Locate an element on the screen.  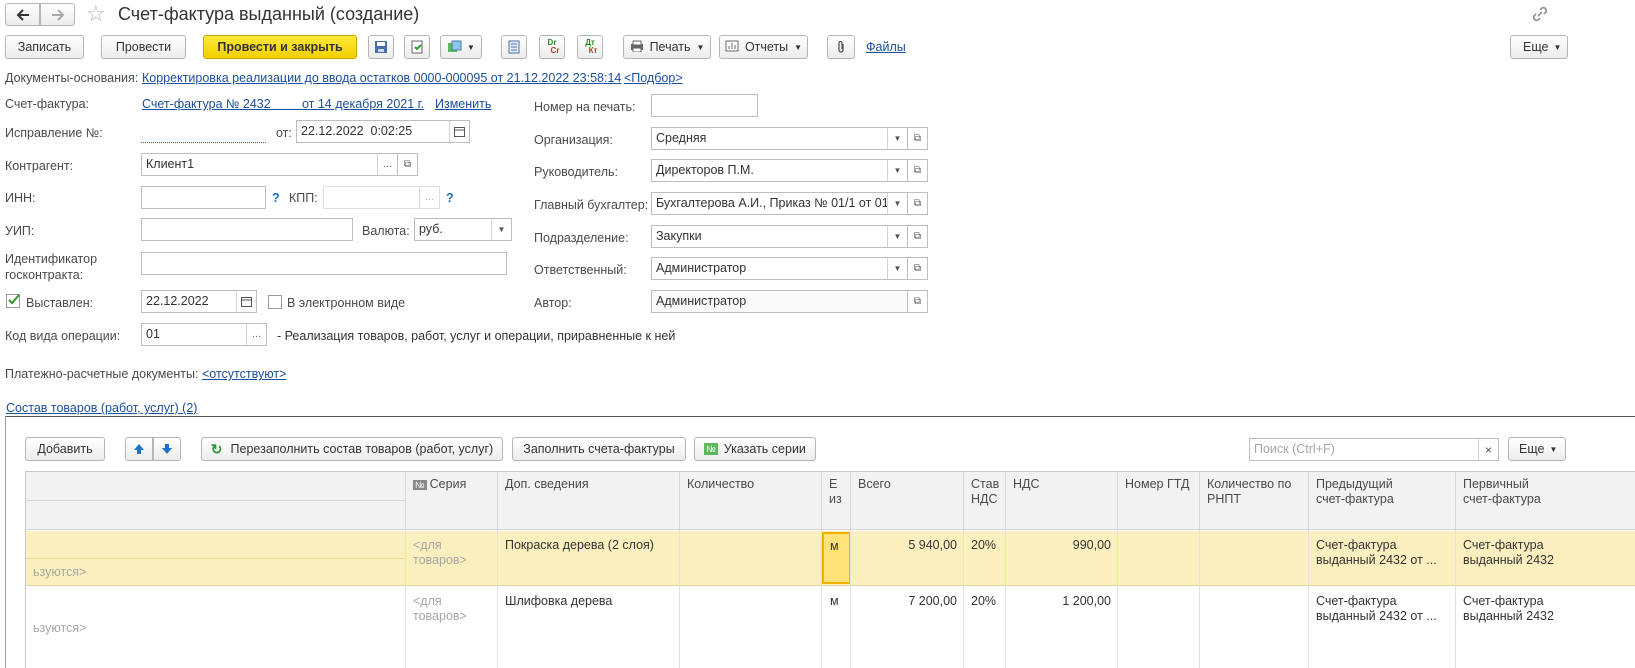
division-select: Закупки ▼ is located at coordinates (779, 236).